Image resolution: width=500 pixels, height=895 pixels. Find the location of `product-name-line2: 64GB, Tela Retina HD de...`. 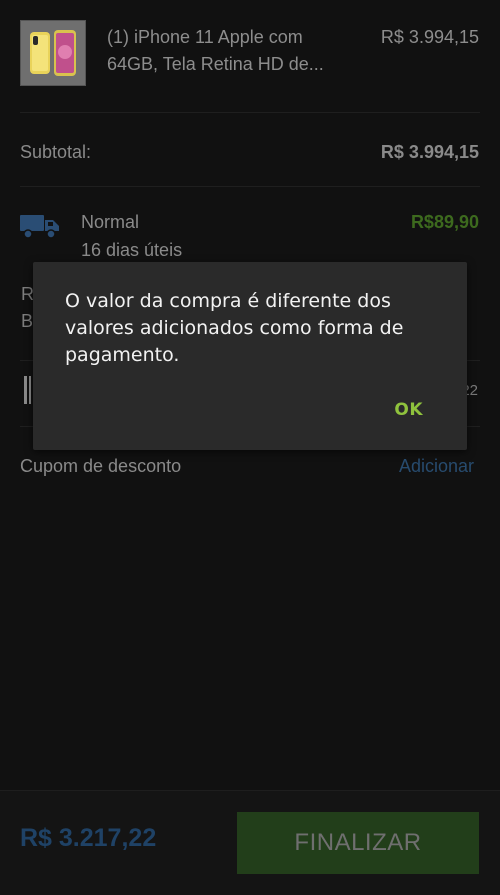

product-name-line2: 64GB, Tela Retina HD de... is located at coordinates (215, 64).